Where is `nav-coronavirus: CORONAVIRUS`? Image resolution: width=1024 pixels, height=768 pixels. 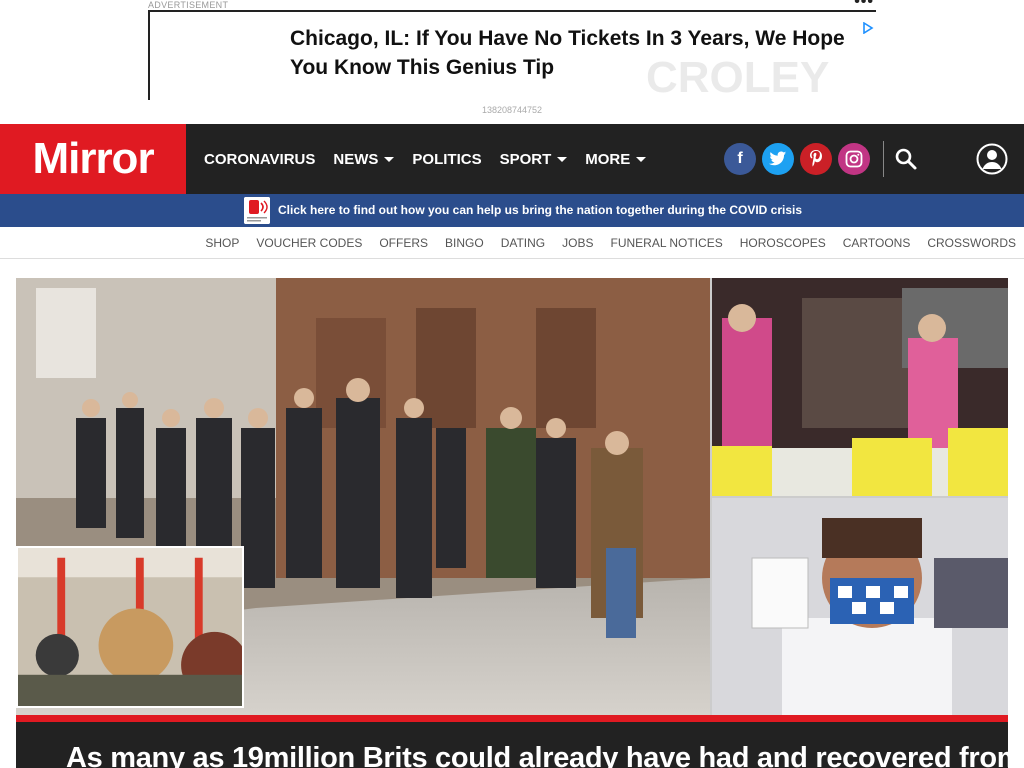 nav-coronavirus: CORONAVIRUS is located at coordinates (259, 159).